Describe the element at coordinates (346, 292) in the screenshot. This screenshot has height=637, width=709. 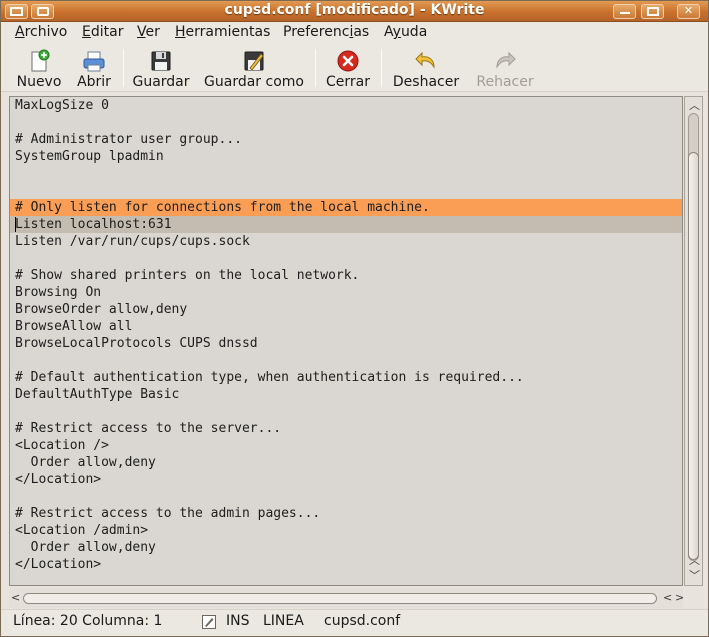
I see `editor-line: Browsing On` at that location.